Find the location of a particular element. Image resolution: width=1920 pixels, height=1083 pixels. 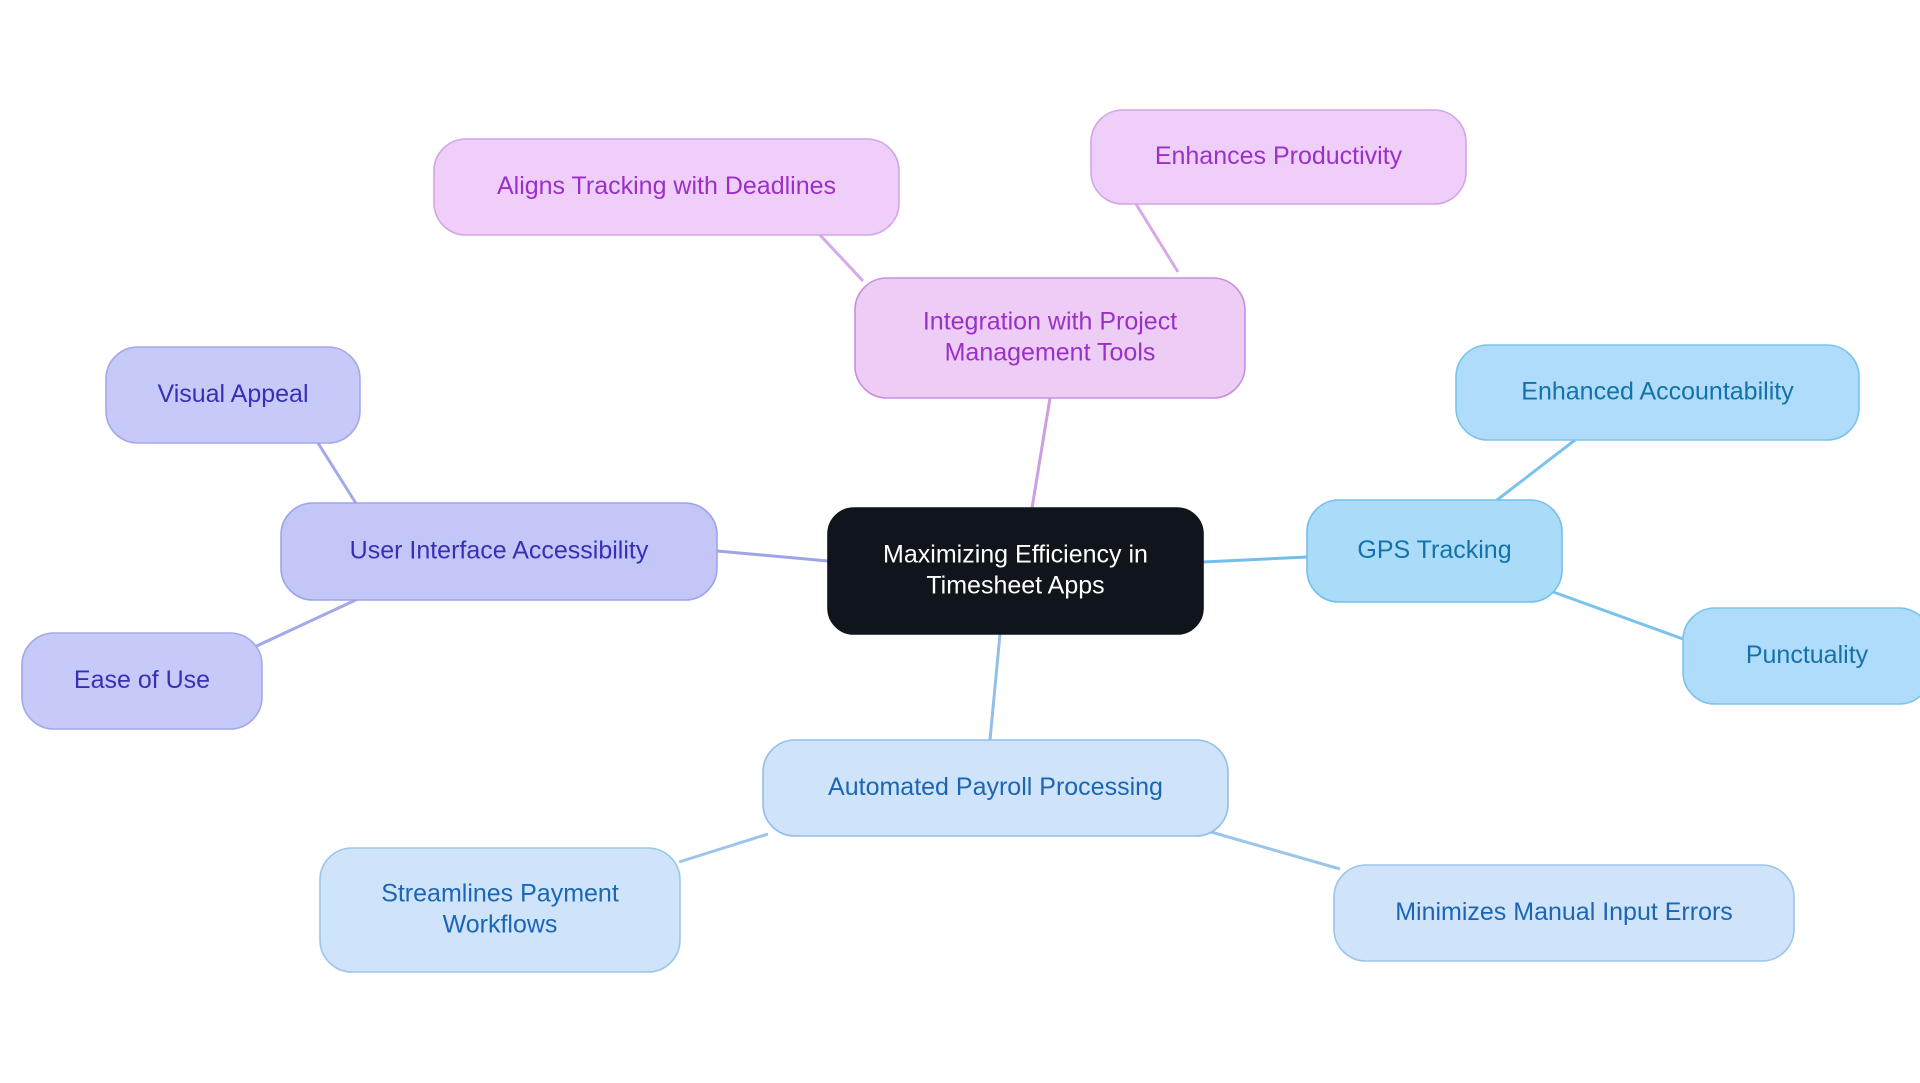

node-label-visual-appeal: Visual Appeal is located at coordinates (232, 394).